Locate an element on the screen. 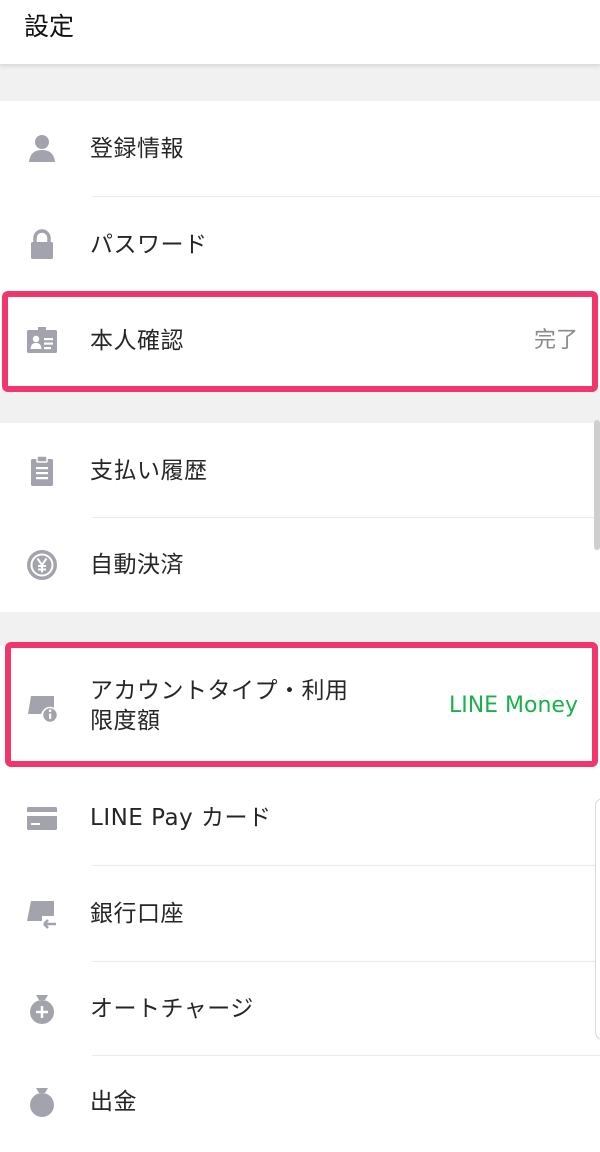 The image size is (600, 1152). account-type-value: LINE Money is located at coordinates (513, 705).